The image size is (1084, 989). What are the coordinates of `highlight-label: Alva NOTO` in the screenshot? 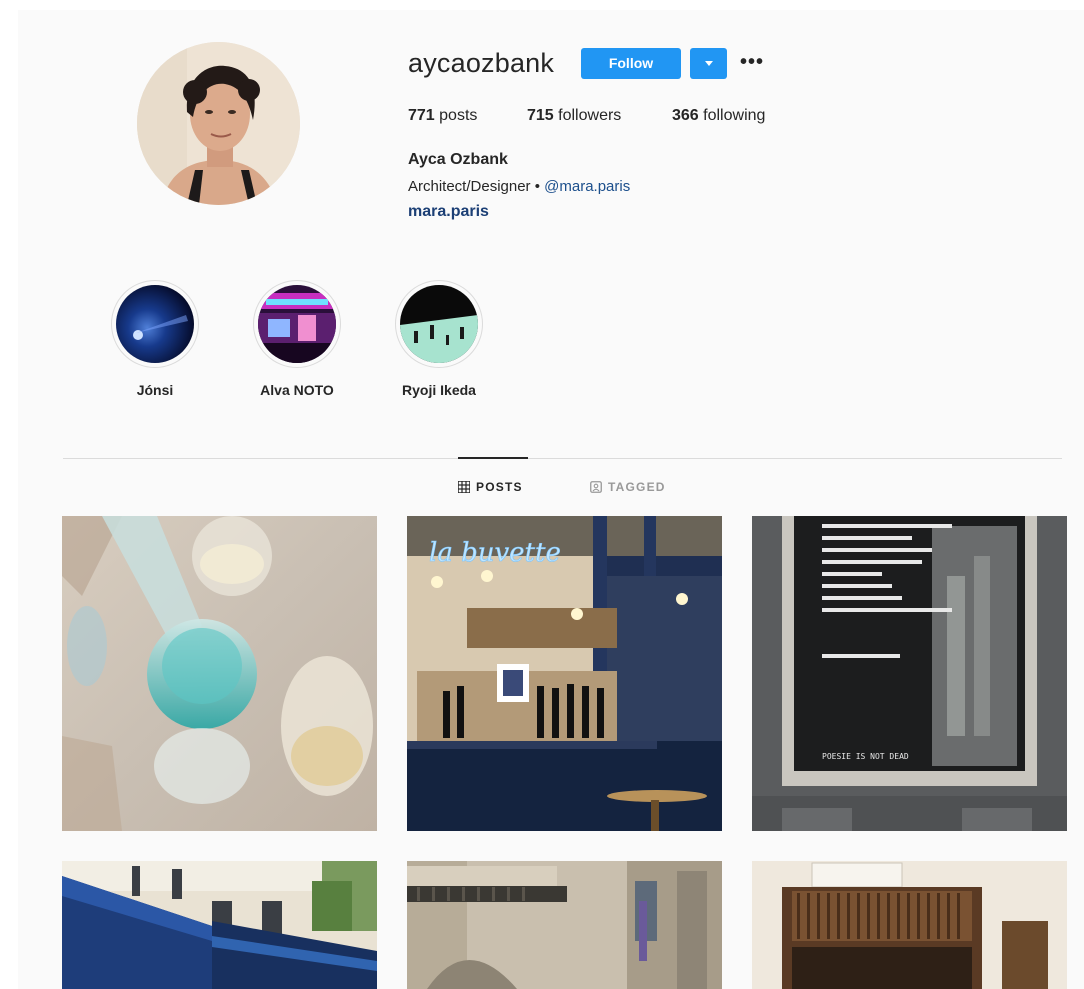 It's located at (297, 390).